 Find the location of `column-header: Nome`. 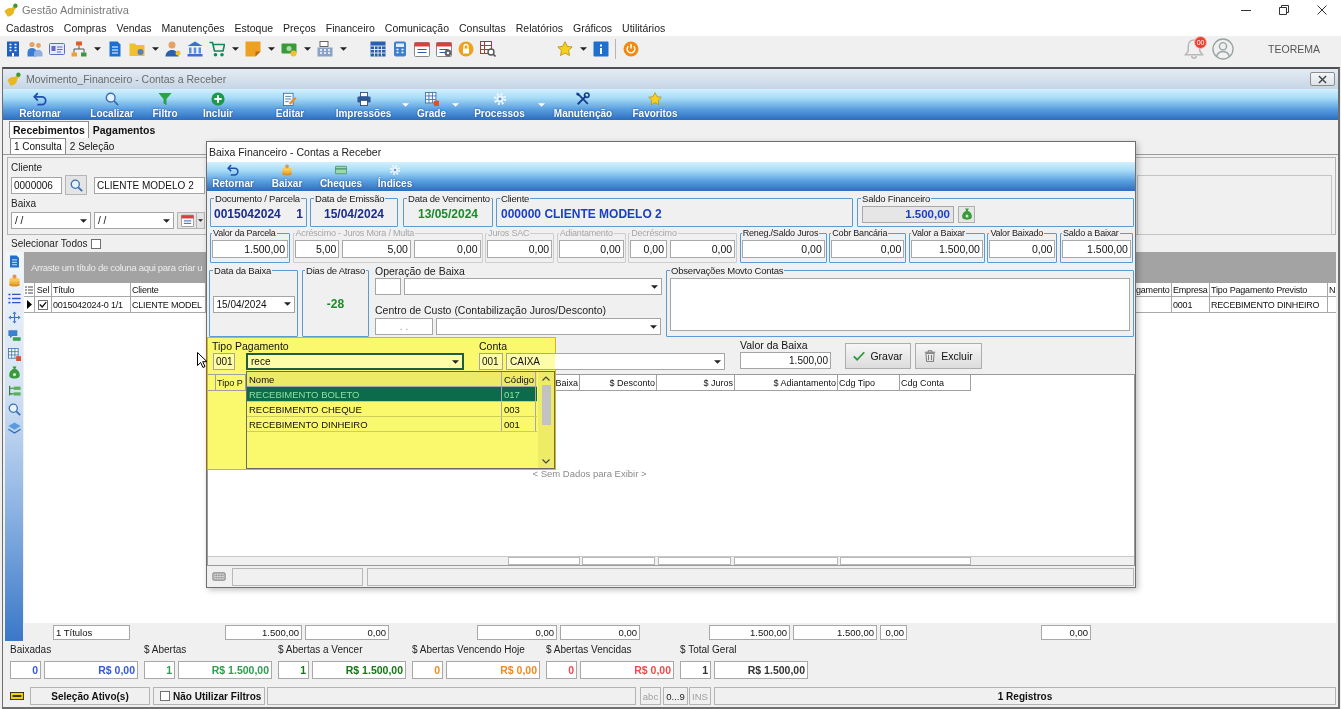

column-header: Nome is located at coordinates (374, 379).